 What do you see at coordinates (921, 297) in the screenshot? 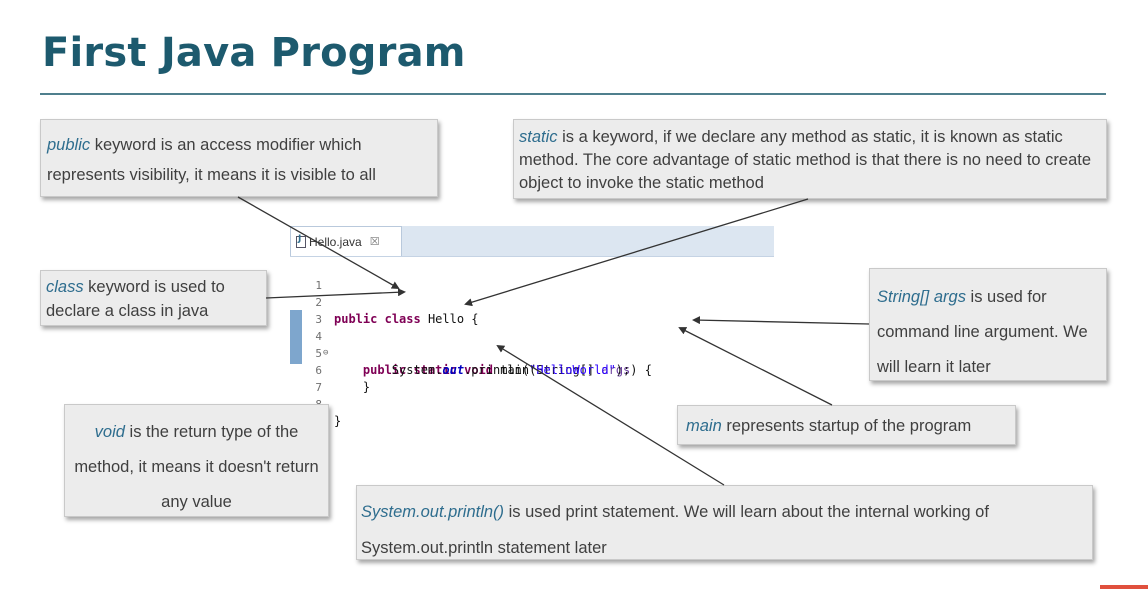
I see `string-args-keyword: String[] args` at bounding box center [921, 297].